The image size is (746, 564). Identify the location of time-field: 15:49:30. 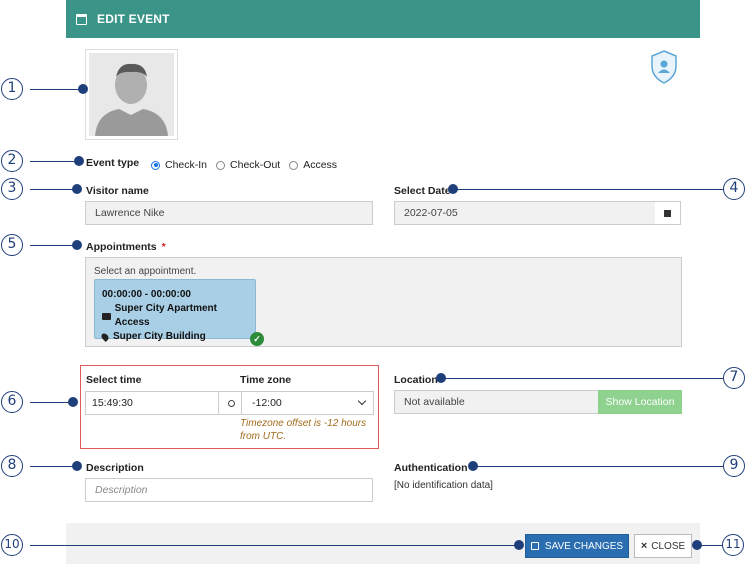
(164, 403).